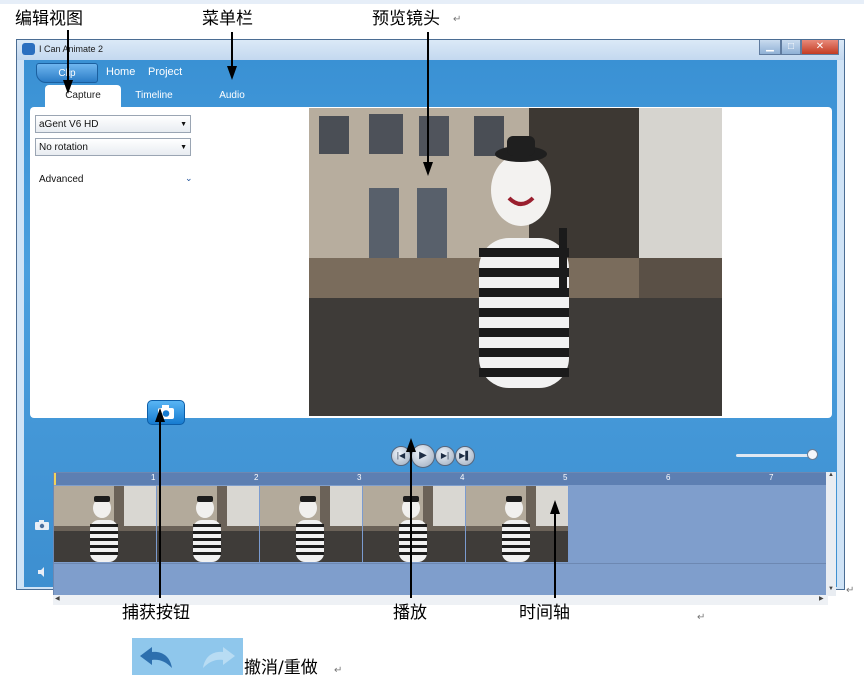 The width and height of the screenshot is (864, 680). What do you see at coordinates (156, 613) in the screenshot?
I see `capture-button-annotation: 捕获按钮` at bounding box center [156, 613].